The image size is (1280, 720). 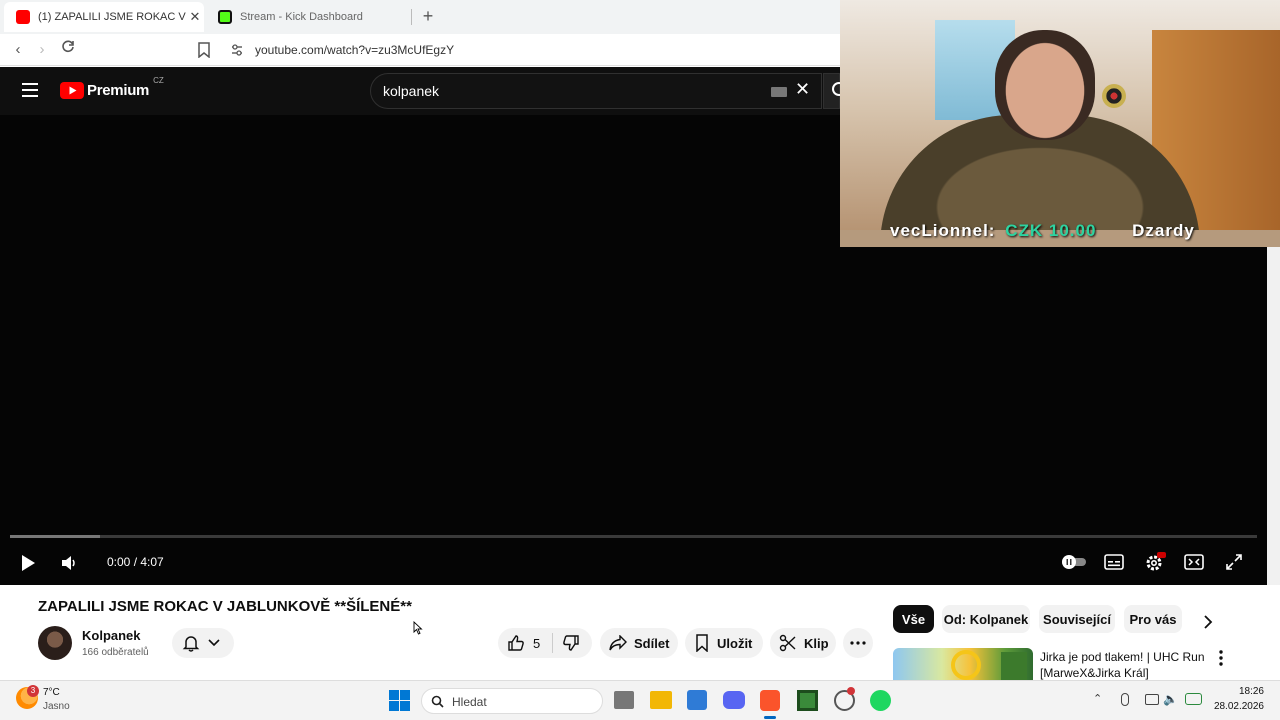 I want to click on progress-buffered, so click(x=55, y=536).